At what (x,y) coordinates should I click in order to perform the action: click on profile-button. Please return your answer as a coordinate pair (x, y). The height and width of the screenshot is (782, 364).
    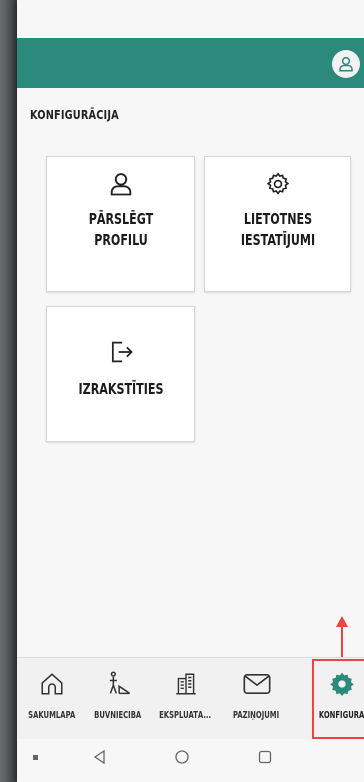
    Looking at the image, I should click on (346, 64).